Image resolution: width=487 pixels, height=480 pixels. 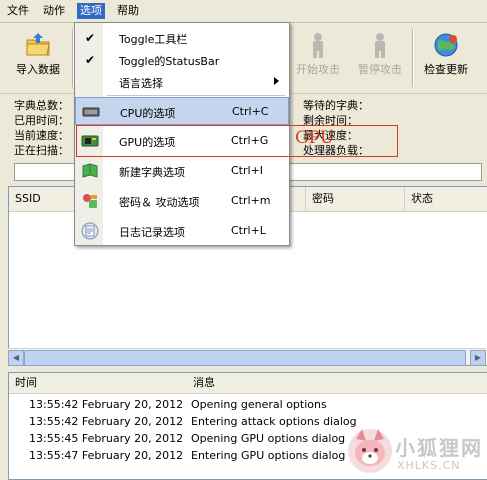 I want to click on menu-item-shortcut: Ctrl+C, so click(x=250, y=111).